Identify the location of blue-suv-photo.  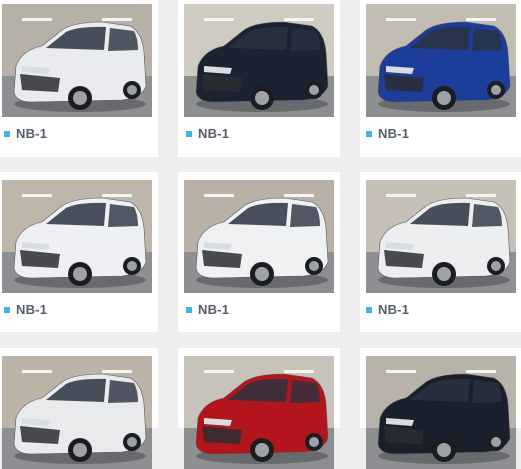
(441, 60).